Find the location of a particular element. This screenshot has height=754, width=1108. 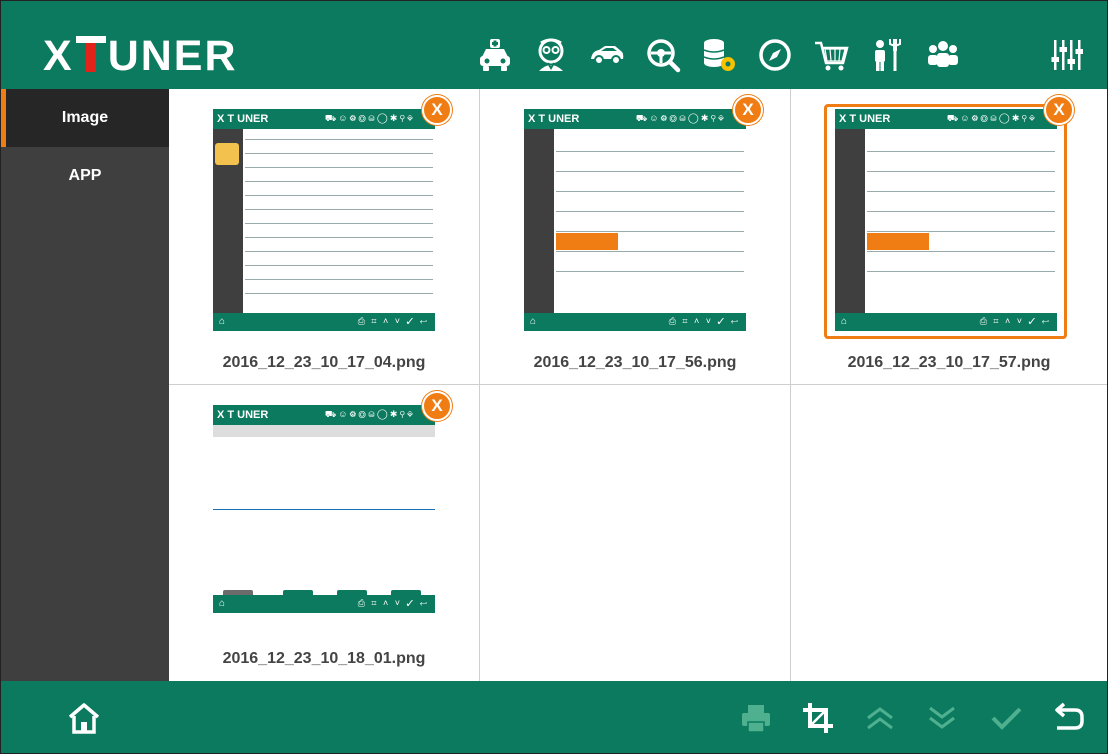

back-icon is located at coordinates (1068, 718).